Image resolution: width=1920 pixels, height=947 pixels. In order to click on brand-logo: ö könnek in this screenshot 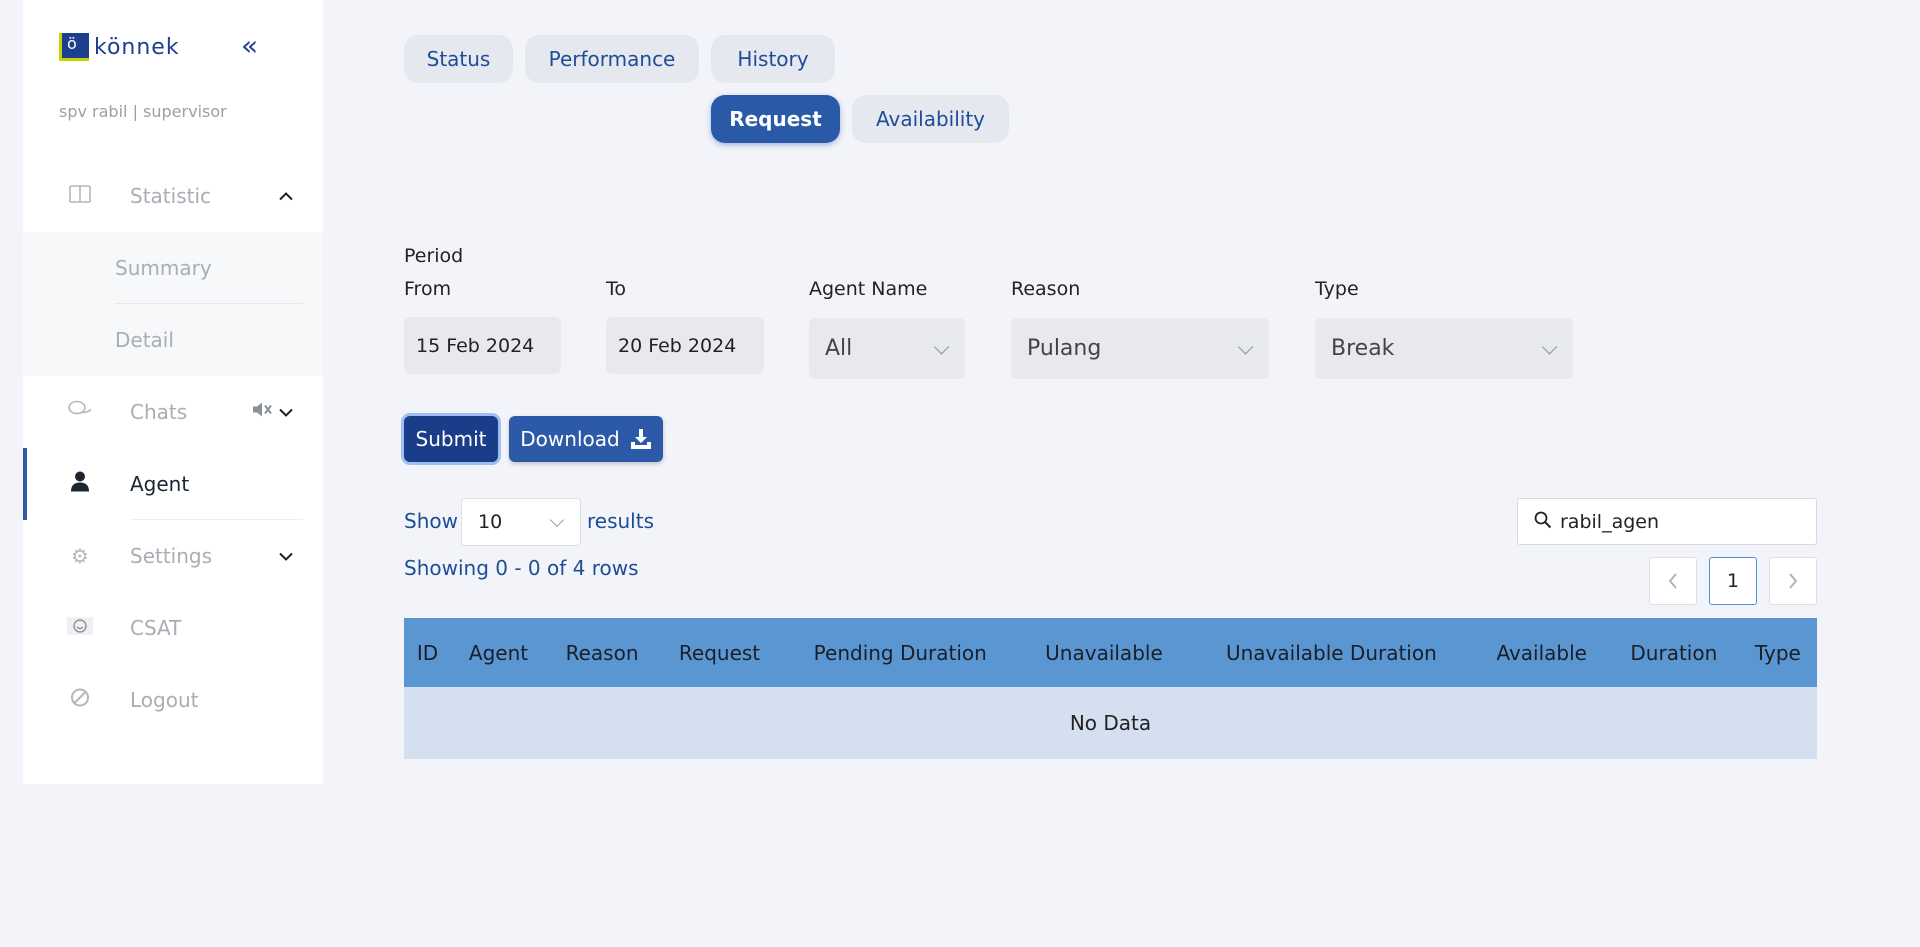, I will do `click(119, 47)`.